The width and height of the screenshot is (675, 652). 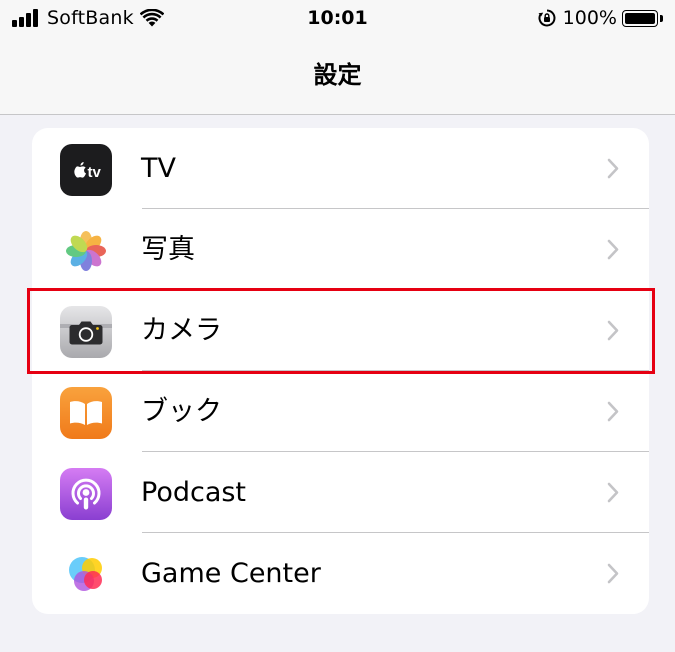 What do you see at coordinates (194, 492) in the screenshot?
I see `settings-row-label: Podcast` at bounding box center [194, 492].